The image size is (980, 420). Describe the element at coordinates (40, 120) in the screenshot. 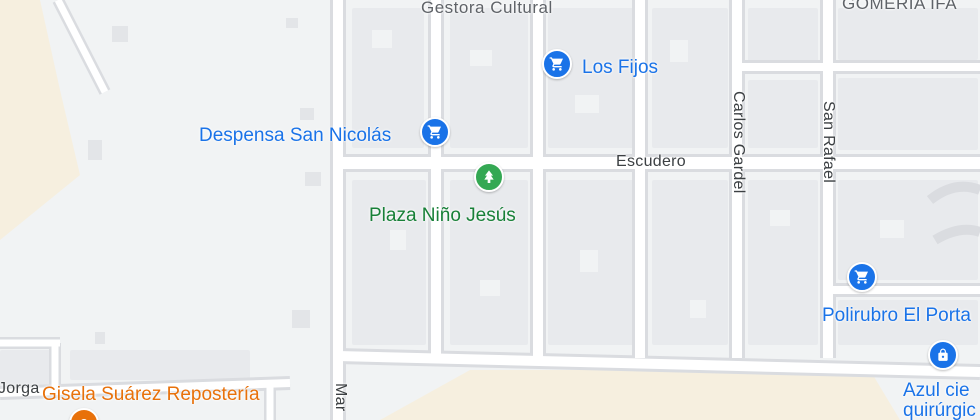

I see `sand-area-west` at that location.